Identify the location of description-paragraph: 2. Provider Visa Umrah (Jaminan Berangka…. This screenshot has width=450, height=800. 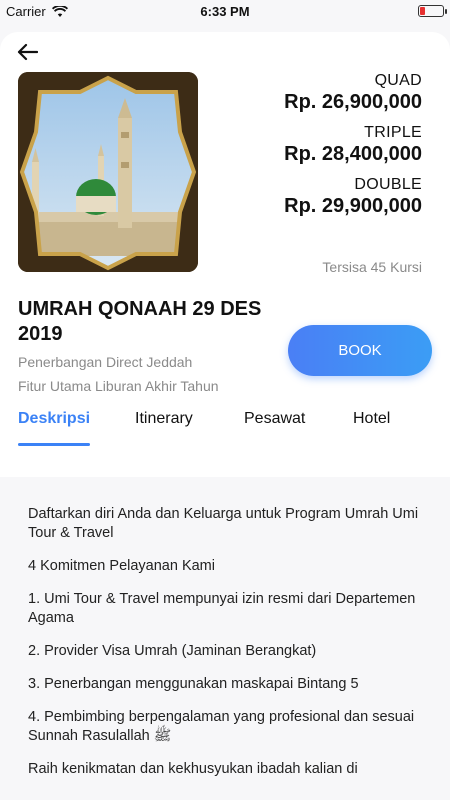
(172, 651).